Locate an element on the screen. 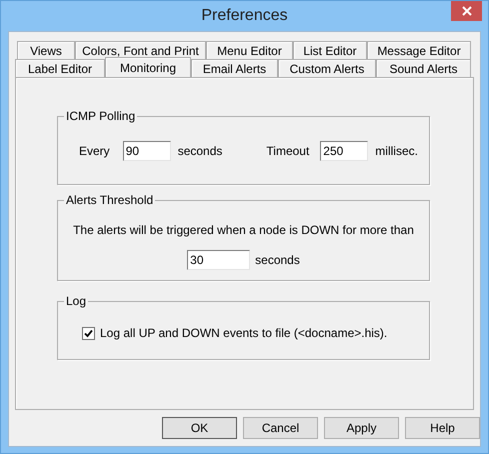  close-button is located at coordinates (466, 11).